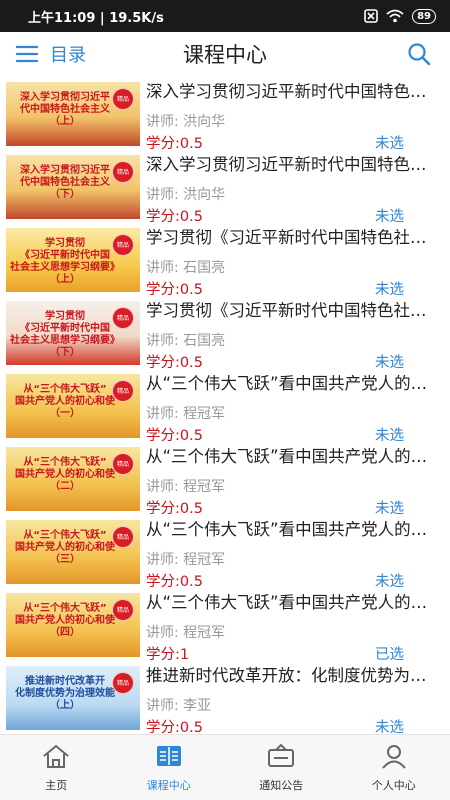 The image size is (450, 800). What do you see at coordinates (225, 16) in the screenshot?
I see `status-bar: 上午11:09 | 19.5K/s 89` at bounding box center [225, 16].